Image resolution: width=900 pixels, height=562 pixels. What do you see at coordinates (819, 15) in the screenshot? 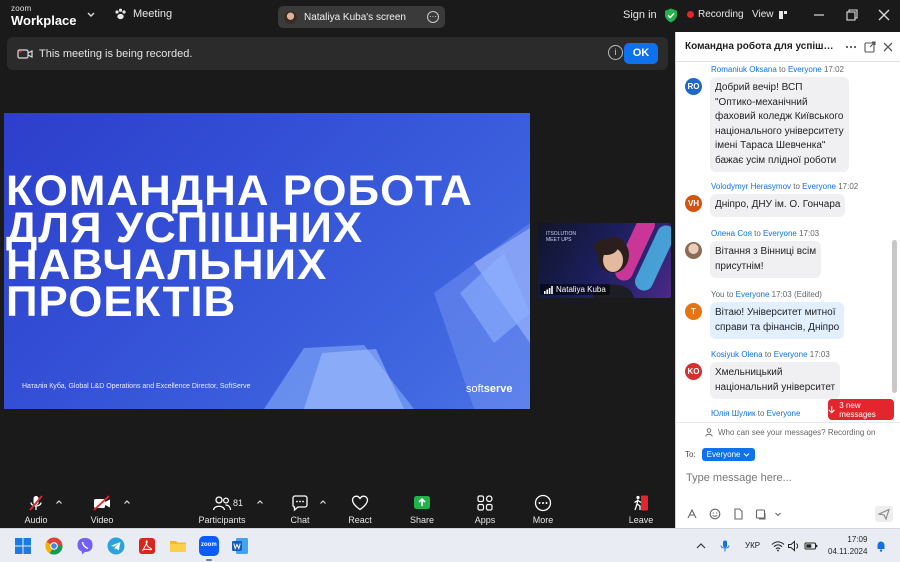
I see `minimize-icon` at bounding box center [819, 15].